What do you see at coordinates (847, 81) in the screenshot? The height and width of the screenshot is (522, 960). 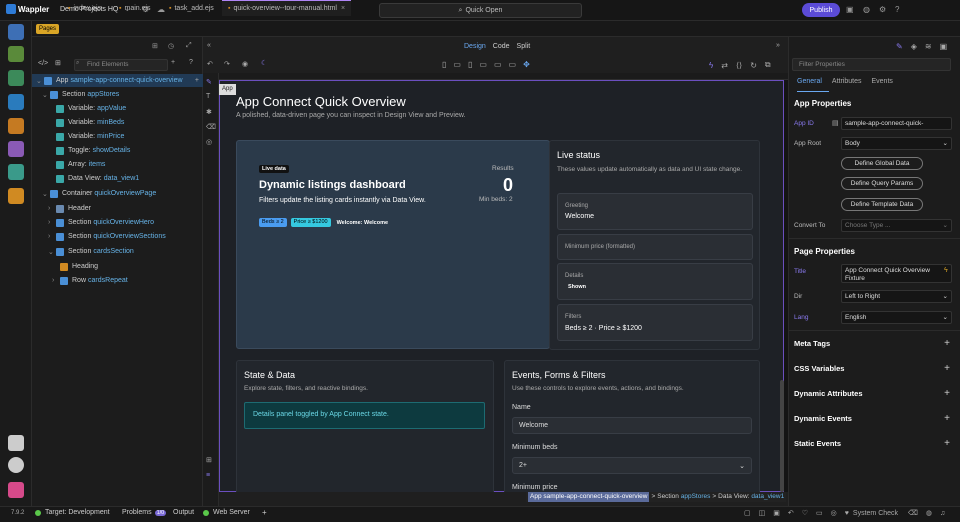 I see `tab-attributes: Attributes` at bounding box center [847, 81].